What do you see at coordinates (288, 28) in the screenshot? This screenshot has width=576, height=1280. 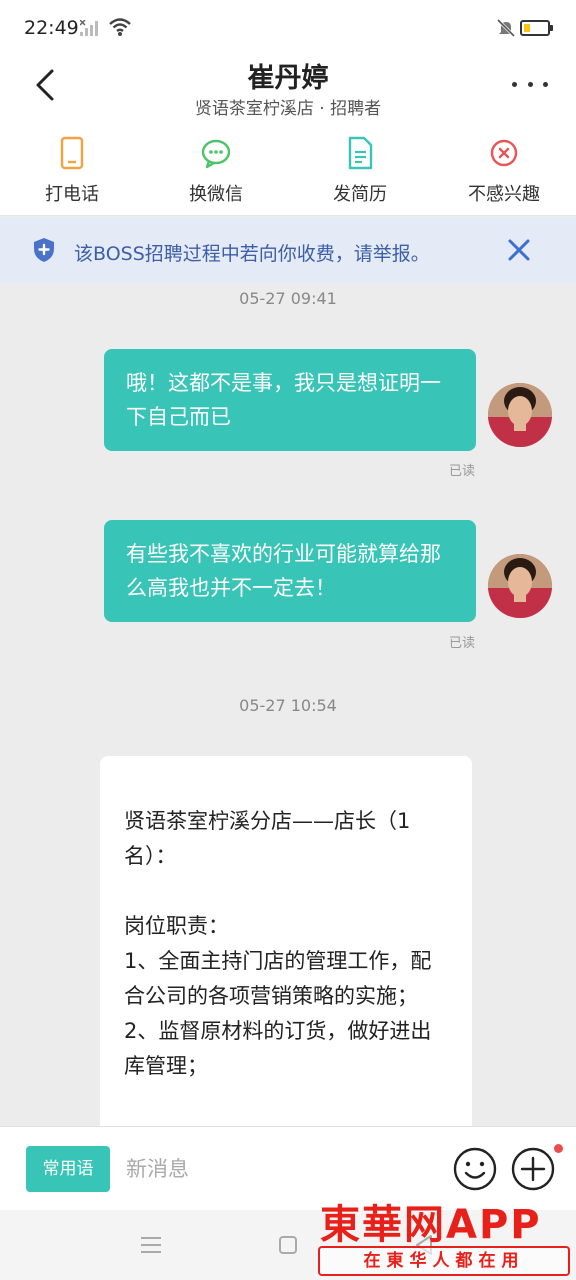 I see `status-bar: 22:49` at bounding box center [288, 28].